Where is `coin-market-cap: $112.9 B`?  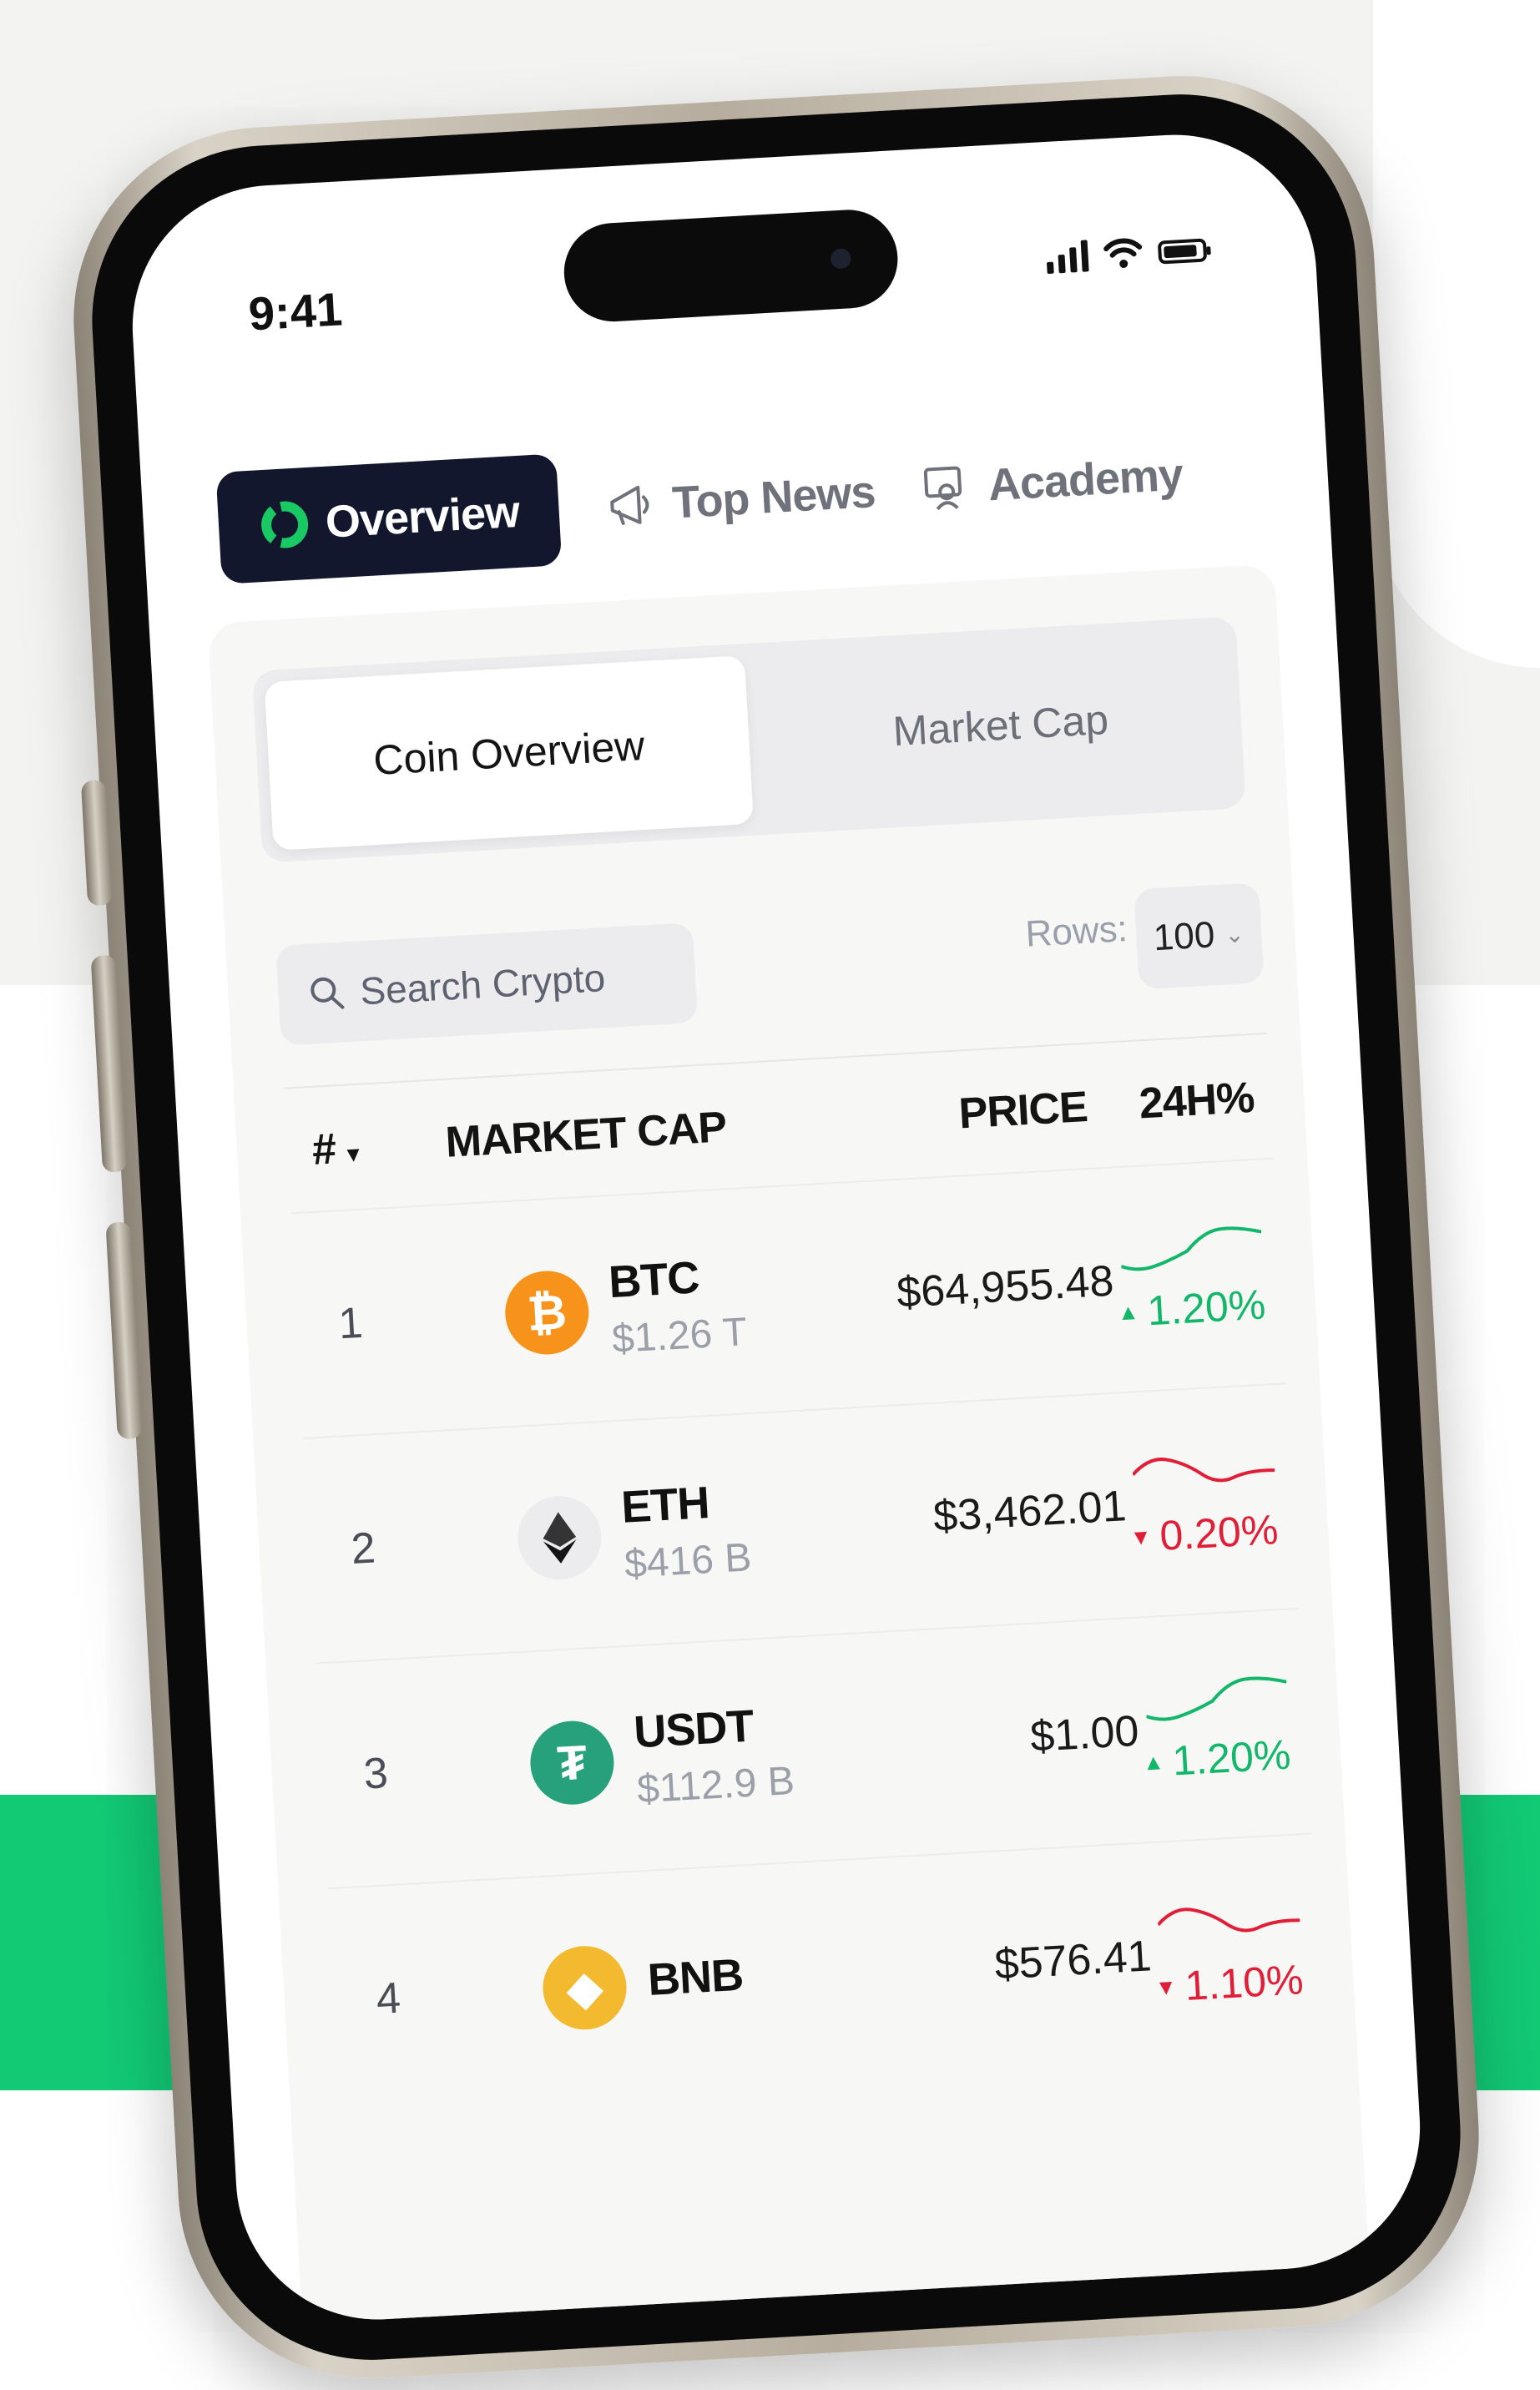 coin-market-cap: $112.9 B is located at coordinates (715, 1784).